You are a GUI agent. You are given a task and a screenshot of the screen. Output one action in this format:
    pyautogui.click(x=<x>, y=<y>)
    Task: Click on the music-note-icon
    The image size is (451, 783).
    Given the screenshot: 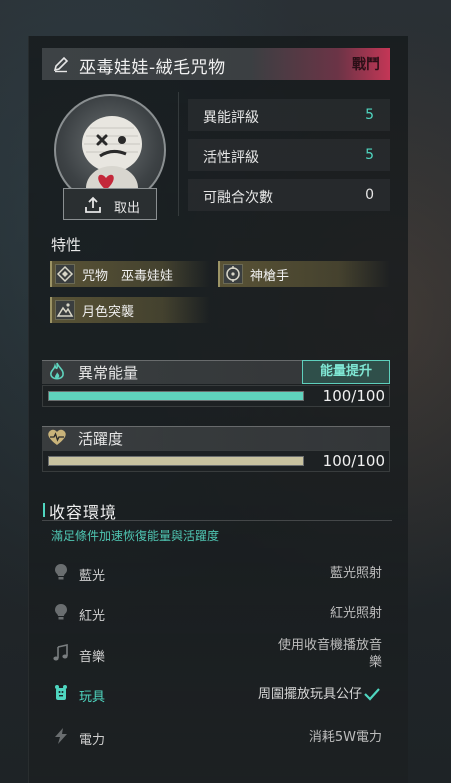 What is the action you would take?
    pyautogui.click(x=60, y=652)
    